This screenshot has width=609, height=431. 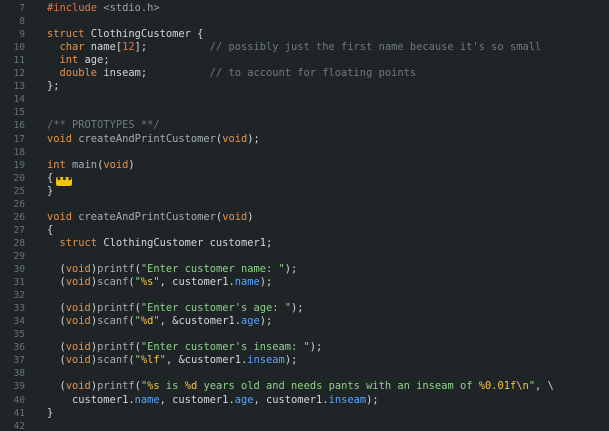 What do you see at coordinates (304, 21) in the screenshot?
I see `code-line: 8` at bounding box center [304, 21].